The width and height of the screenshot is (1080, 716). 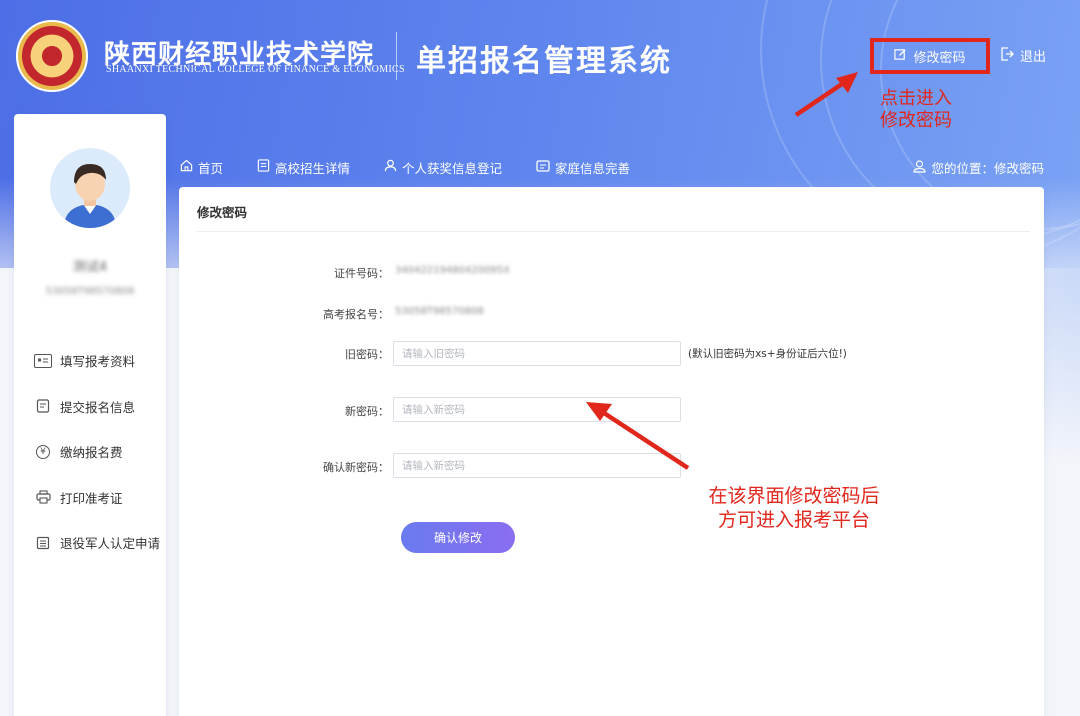 What do you see at coordinates (939, 58) in the screenshot?
I see `change-password-label: 修改密码` at bounding box center [939, 58].